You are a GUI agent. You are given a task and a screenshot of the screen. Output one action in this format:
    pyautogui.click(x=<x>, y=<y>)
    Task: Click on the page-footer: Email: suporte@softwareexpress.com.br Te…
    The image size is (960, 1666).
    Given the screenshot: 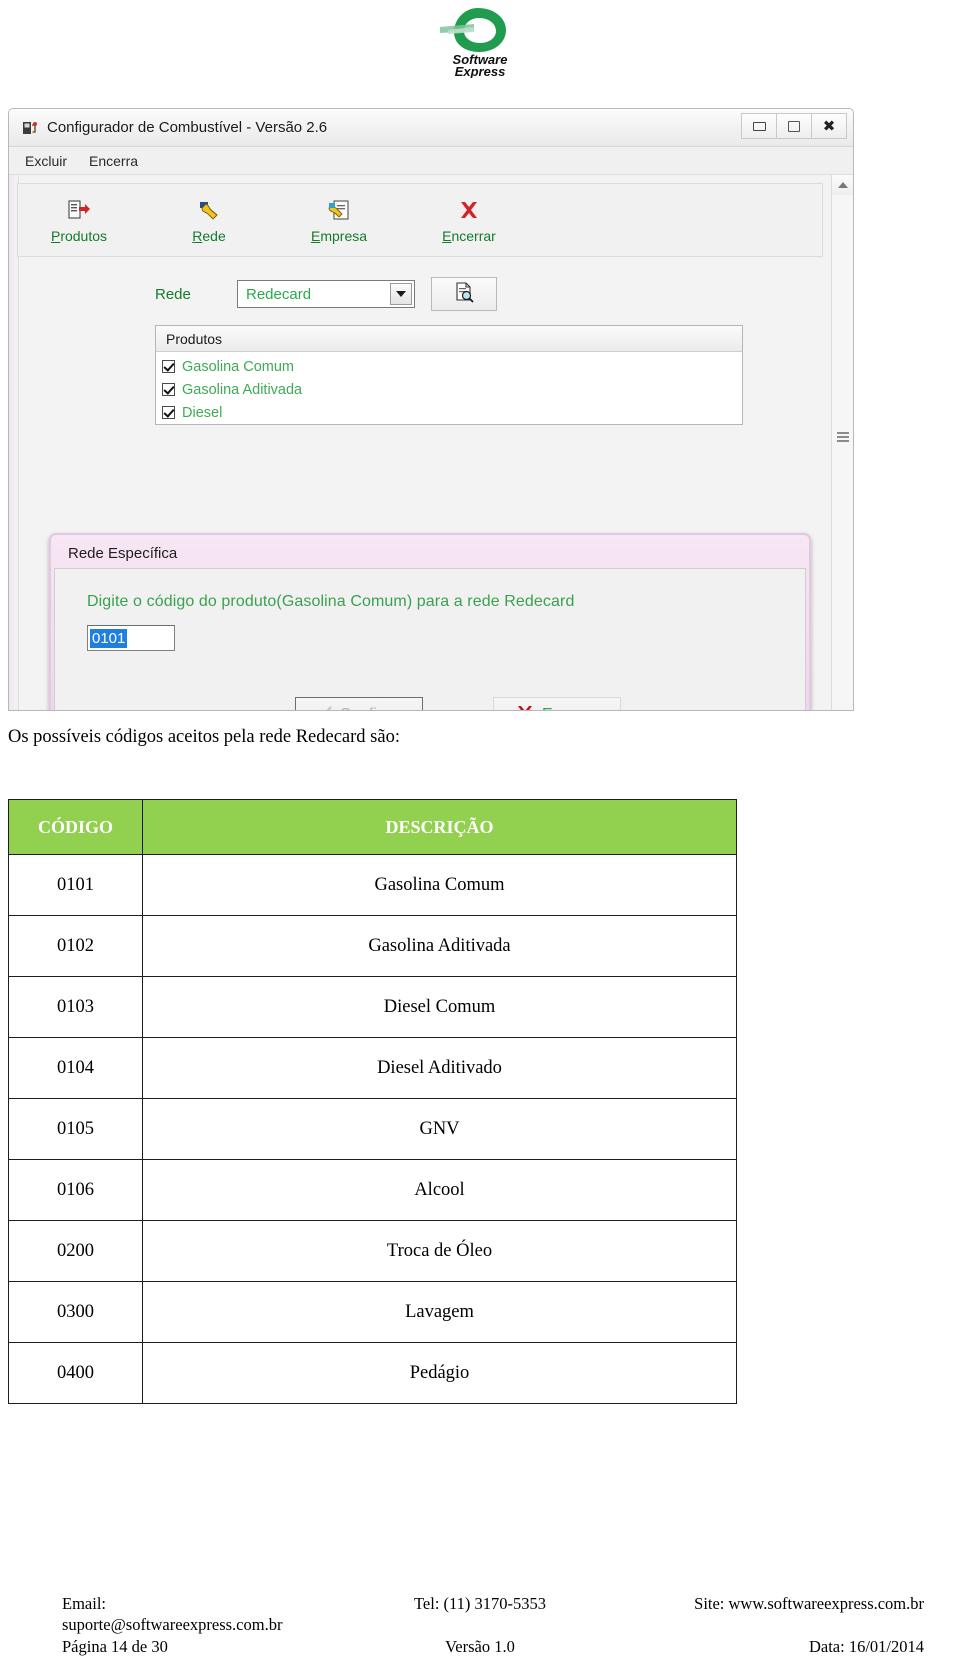 What is the action you would take?
    pyautogui.click(x=480, y=1625)
    